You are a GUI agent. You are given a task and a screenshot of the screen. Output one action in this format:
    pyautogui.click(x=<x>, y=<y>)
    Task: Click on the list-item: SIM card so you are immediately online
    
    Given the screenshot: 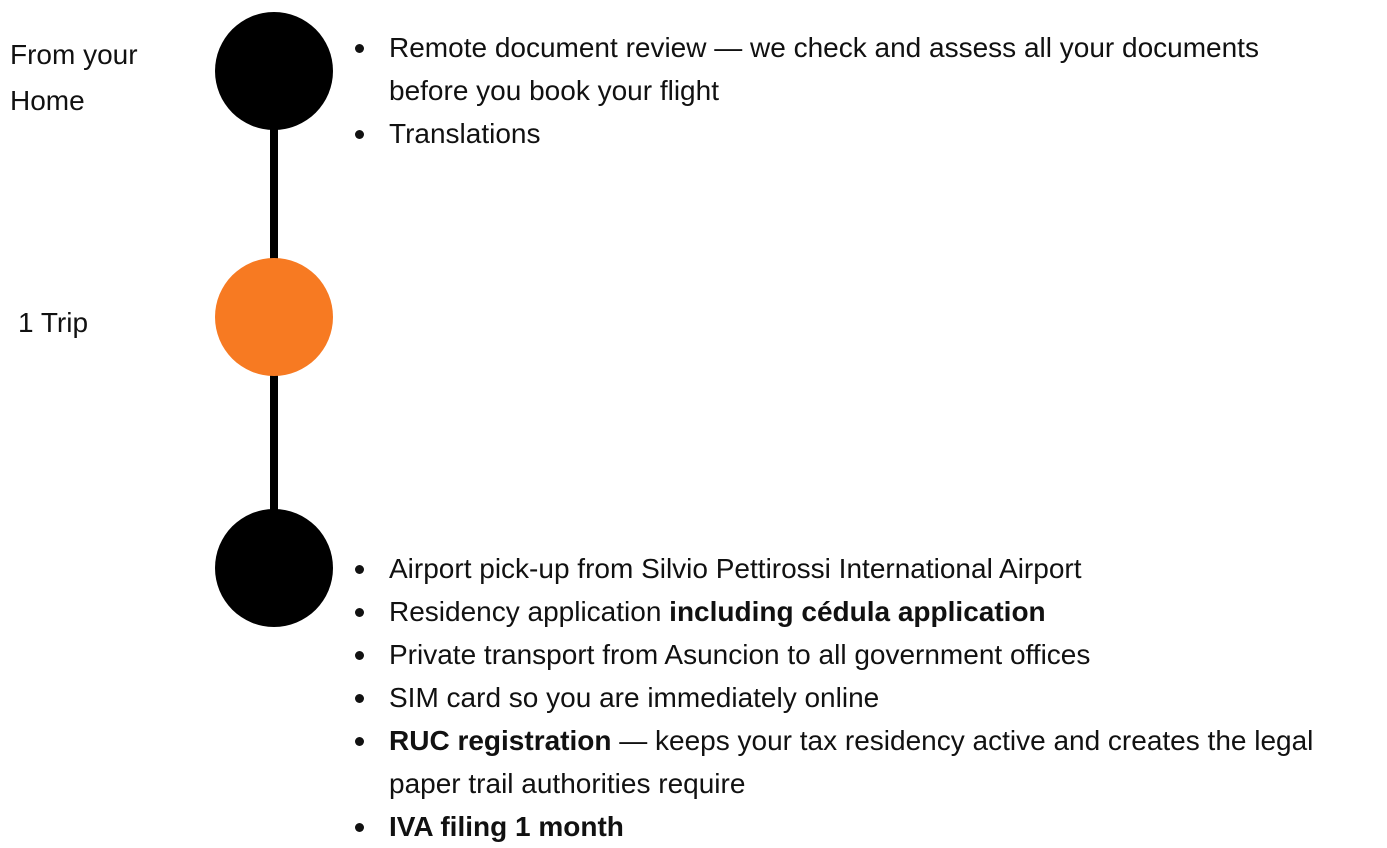 What is the action you would take?
    pyautogui.click(x=867, y=697)
    